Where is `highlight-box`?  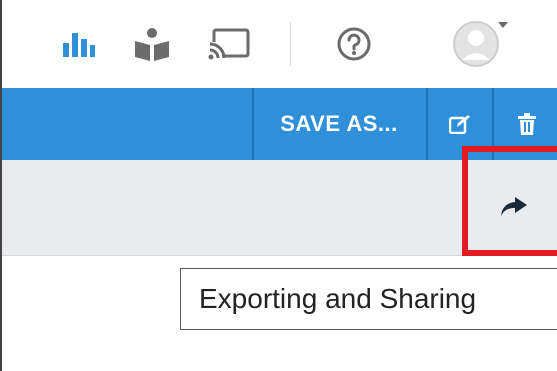
highlight-box is located at coordinates (509, 201).